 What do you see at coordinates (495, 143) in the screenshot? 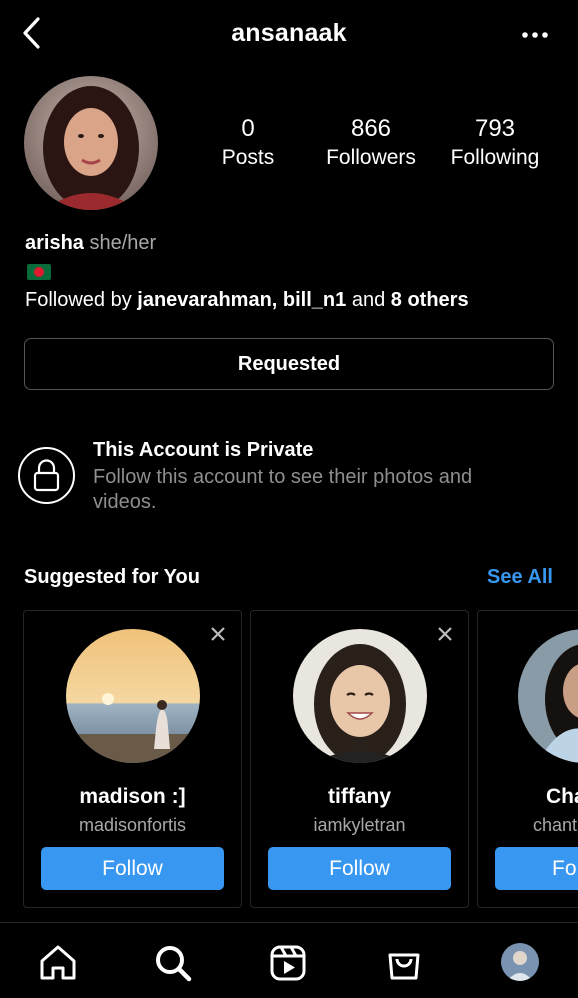
I see `following-stat: 793 Following` at bounding box center [495, 143].